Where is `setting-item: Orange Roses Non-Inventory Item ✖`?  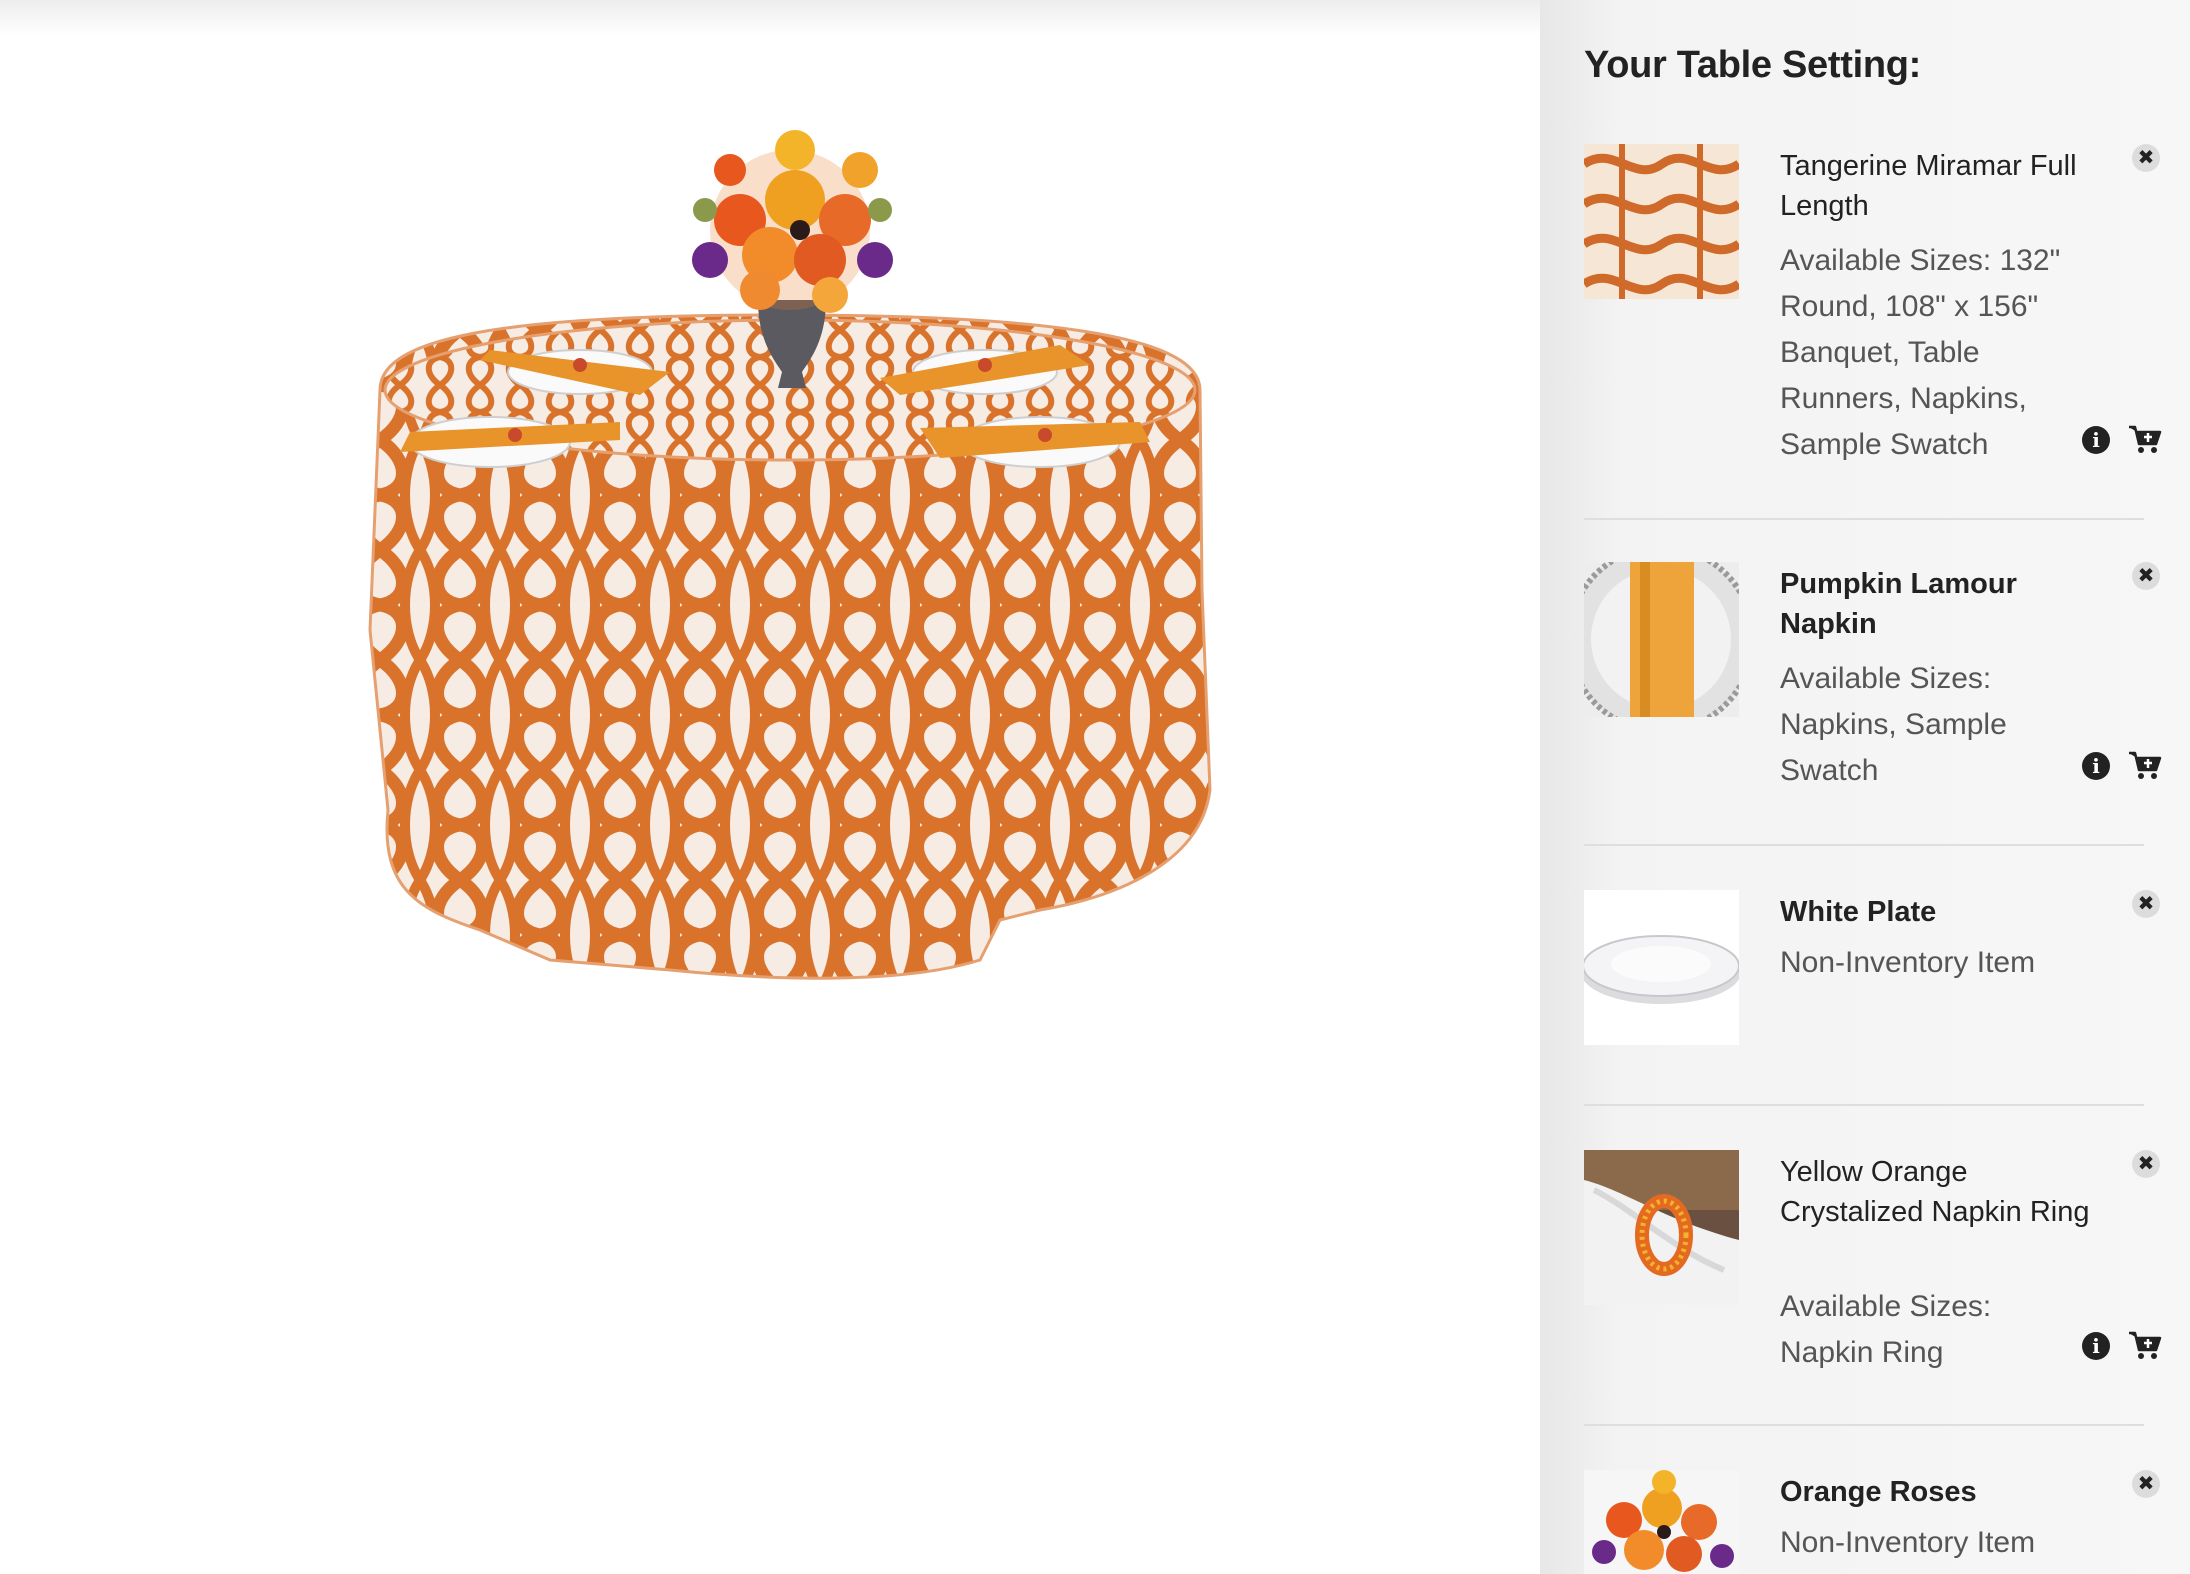 setting-item: Orange Roses Non-Inventory Item ✖ is located at coordinates (1872, 1522).